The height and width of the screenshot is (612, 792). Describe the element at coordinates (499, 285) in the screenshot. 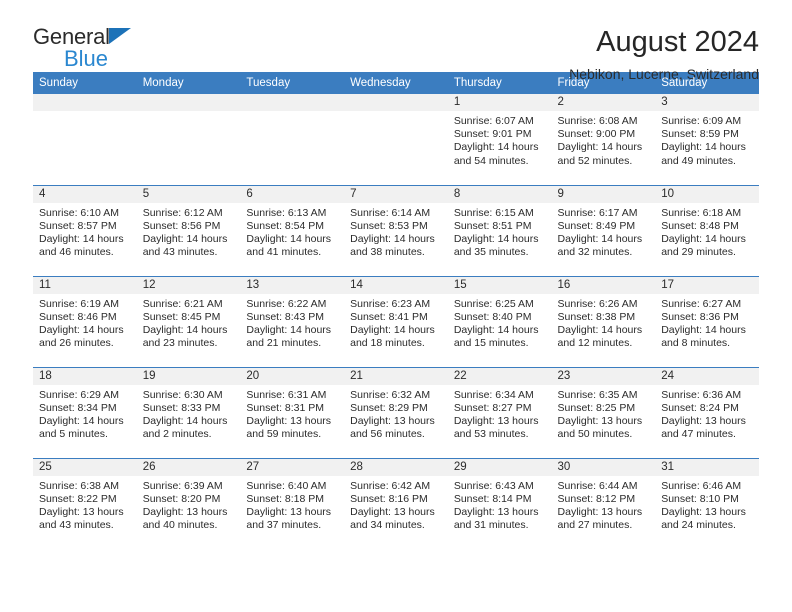

I see `day-number: 15` at that location.